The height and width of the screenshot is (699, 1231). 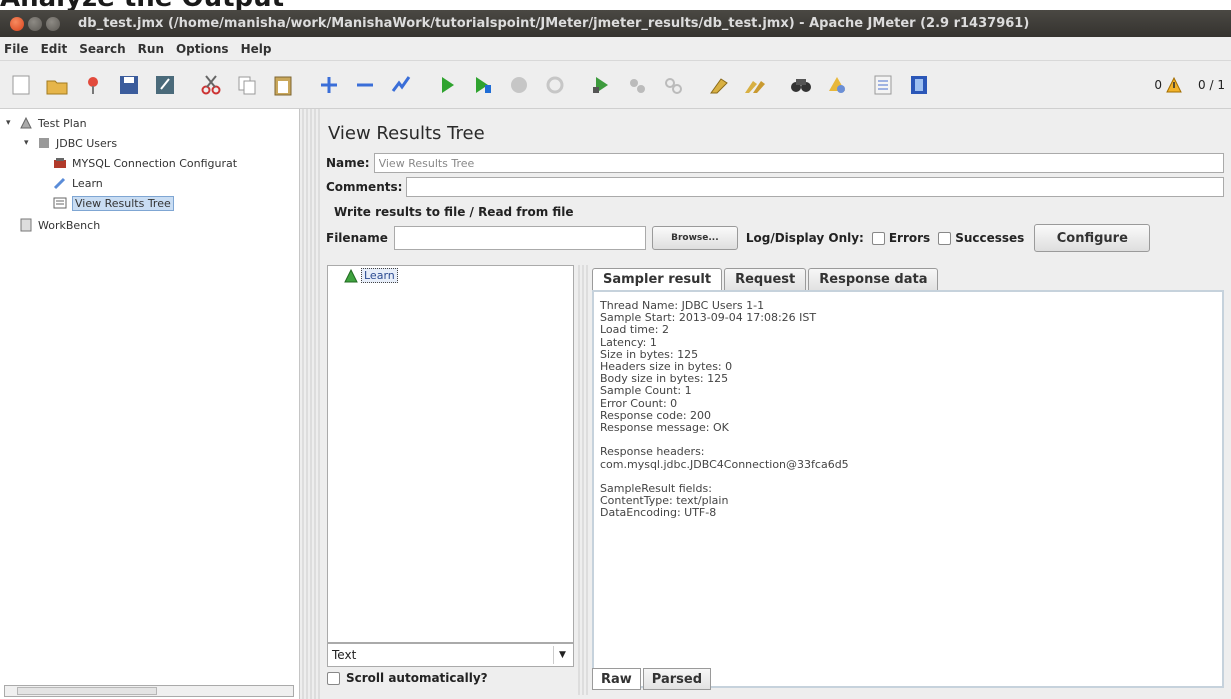 What do you see at coordinates (1092, 238) in the screenshot?
I see `configure-button: Configure` at bounding box center [1092, 238].